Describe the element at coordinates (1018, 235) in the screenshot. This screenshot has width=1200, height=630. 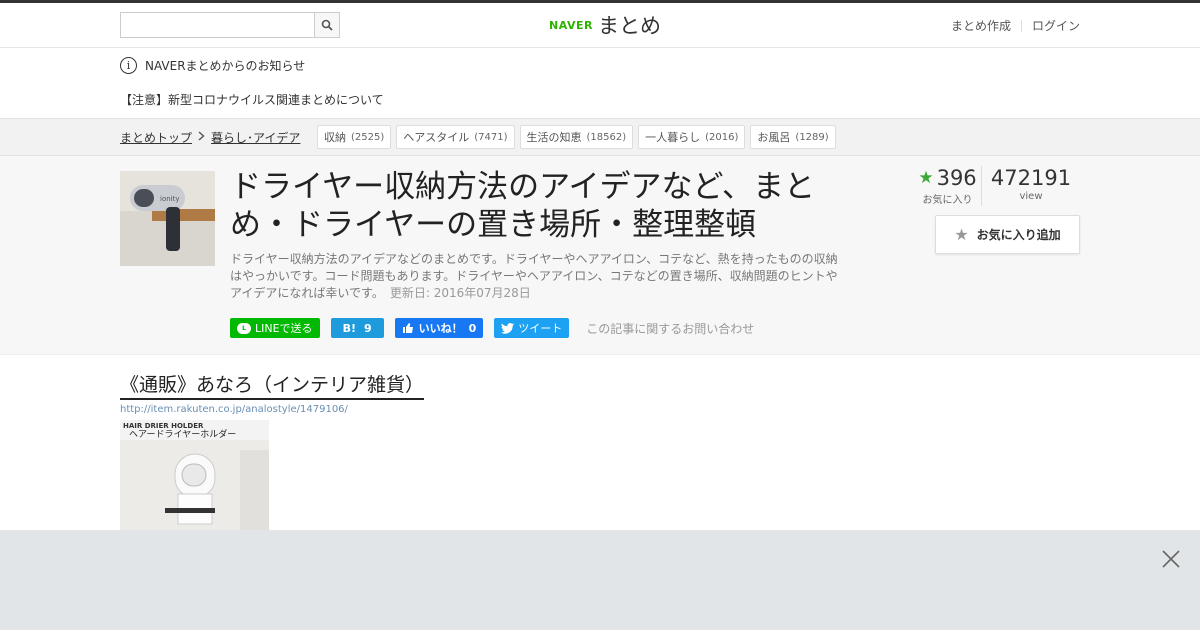
I see `add-favorite-label: お気に入り追加` at that location.